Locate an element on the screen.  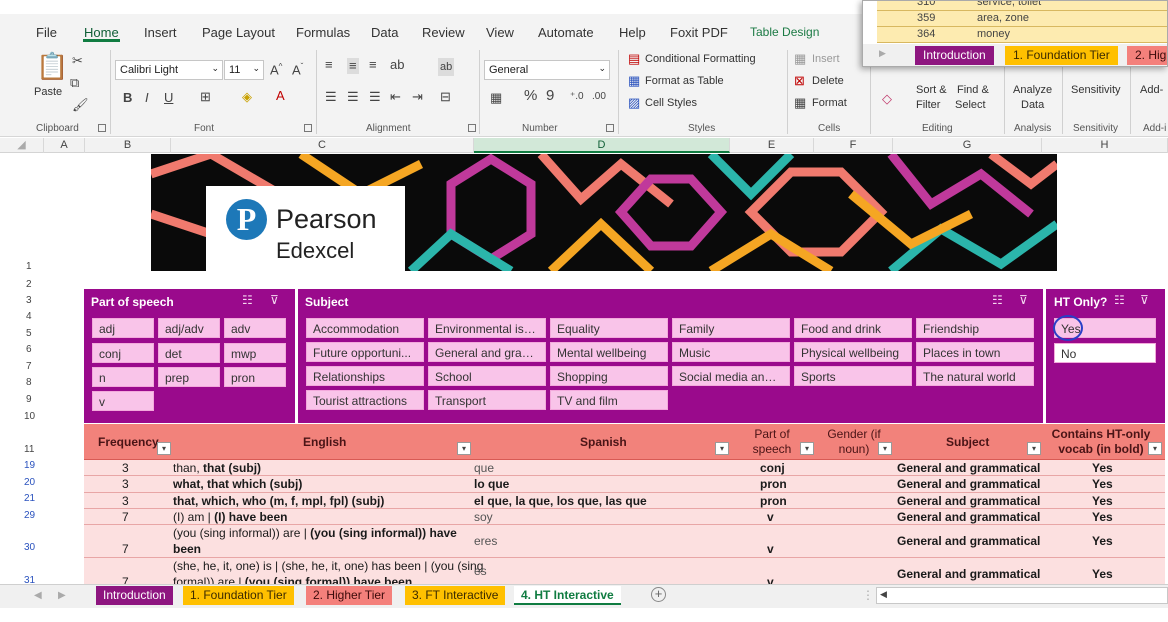
sheet-tab-ft-interactive: 3. FT Interactive is located at coordinates (455, 595).